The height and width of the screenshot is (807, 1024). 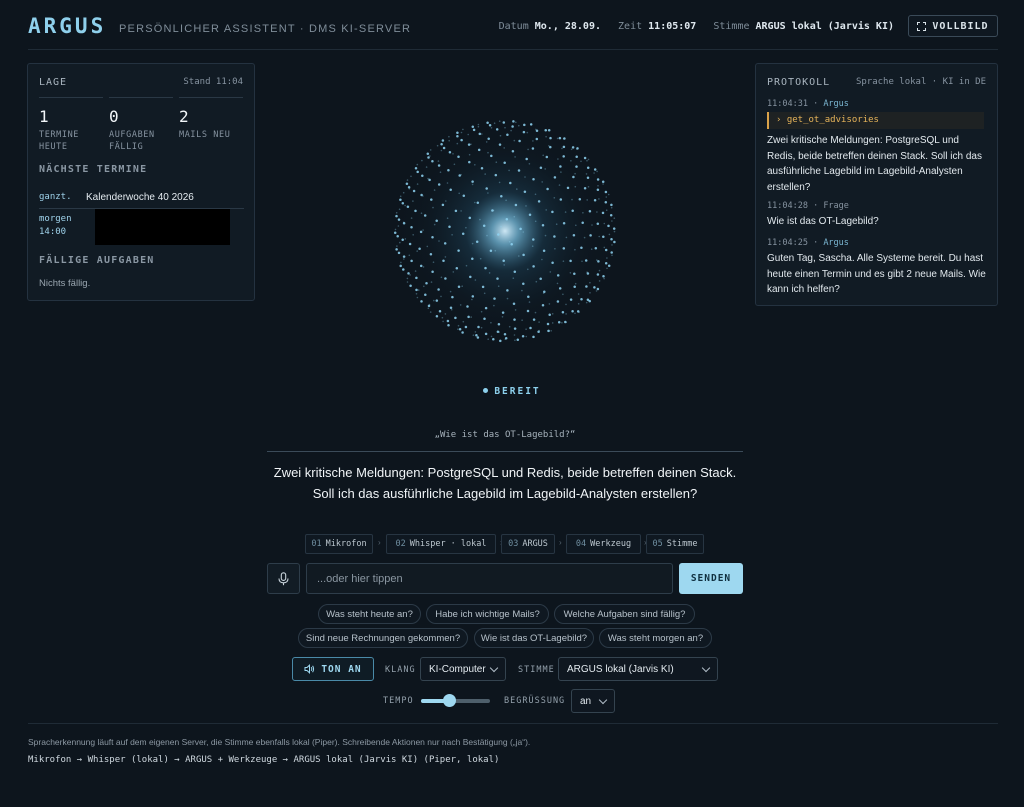 I want to click on microphone-button, so click(x=283, y=578).